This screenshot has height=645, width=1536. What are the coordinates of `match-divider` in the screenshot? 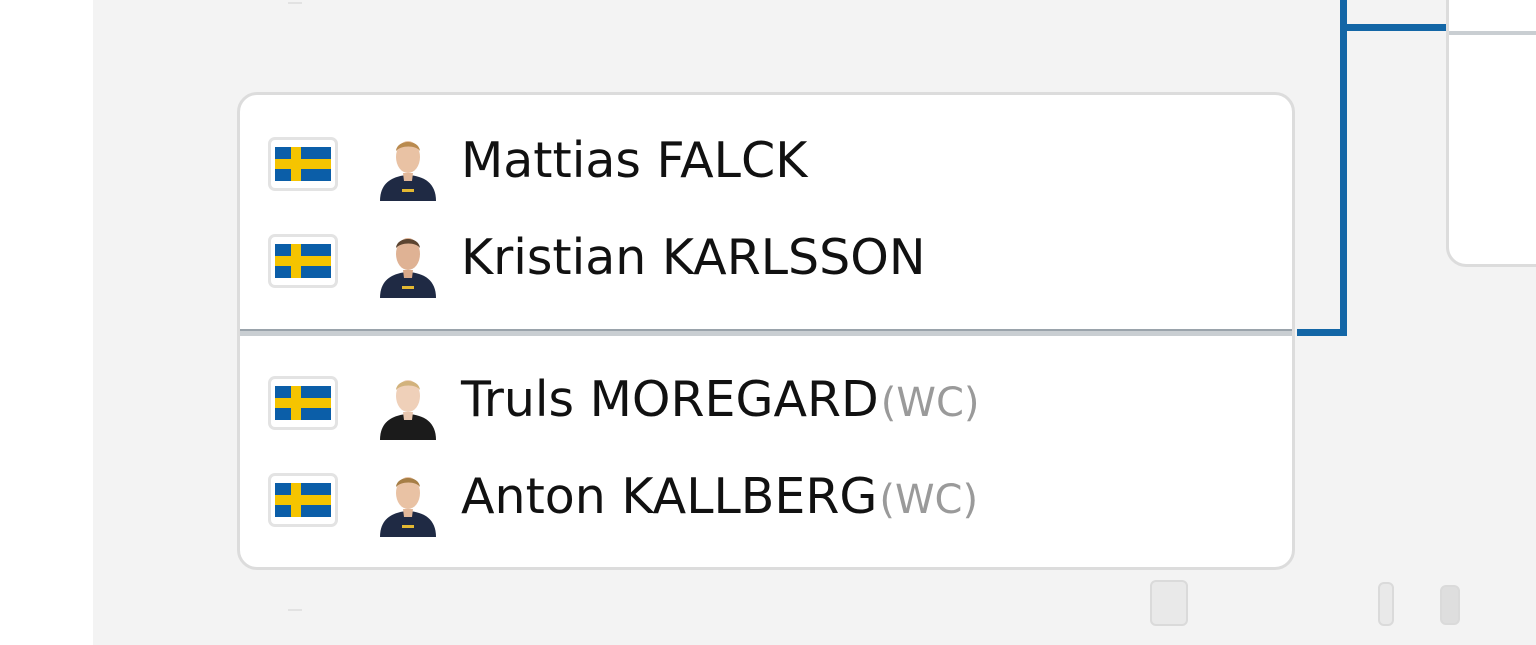 It's located at (1492, 33).